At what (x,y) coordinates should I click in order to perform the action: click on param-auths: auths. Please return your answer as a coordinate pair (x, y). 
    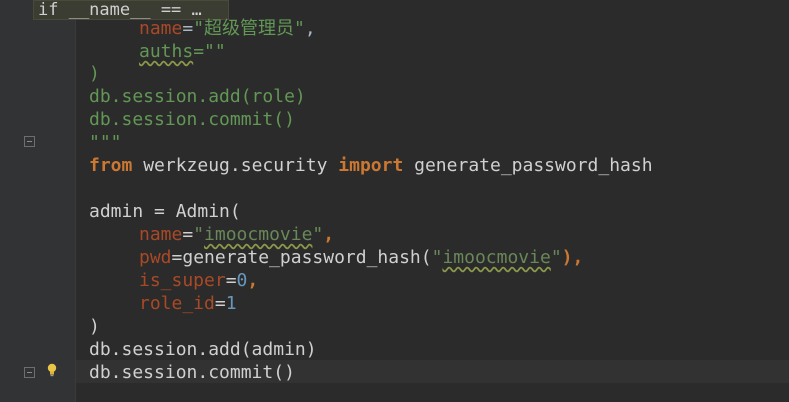
    Looking at the image, I should click on (166, 51).